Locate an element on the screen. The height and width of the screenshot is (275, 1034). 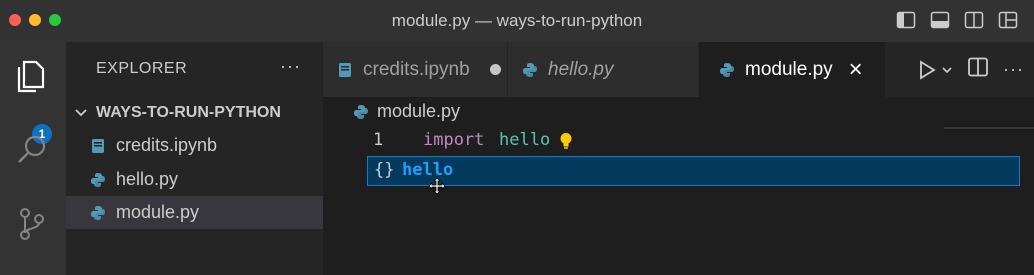
file-item-credits: credits.ipynb is located at coordinates (194, 145).